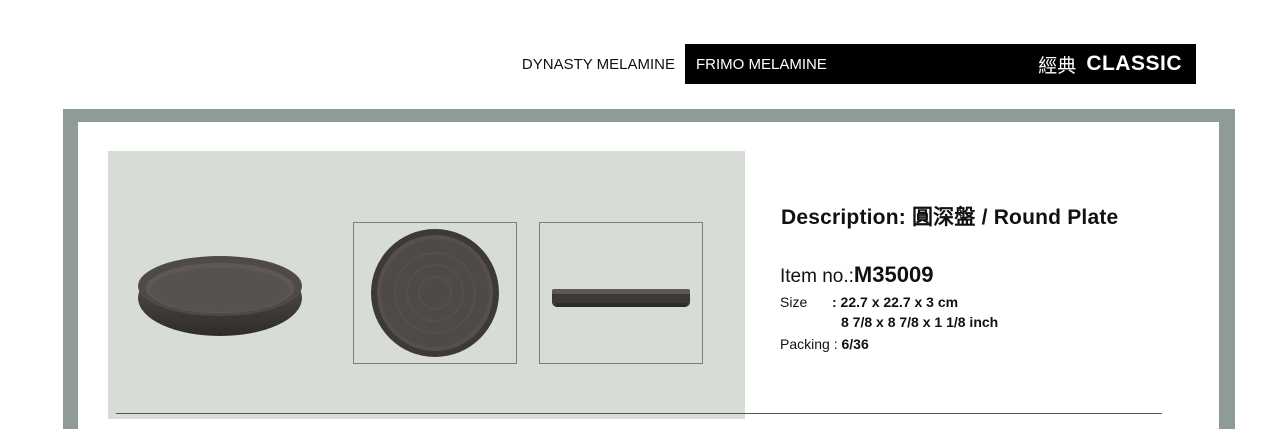 The width and height of the screenshot is (1280, 432). I want to click on plate-angle-view, so click(220, 295).